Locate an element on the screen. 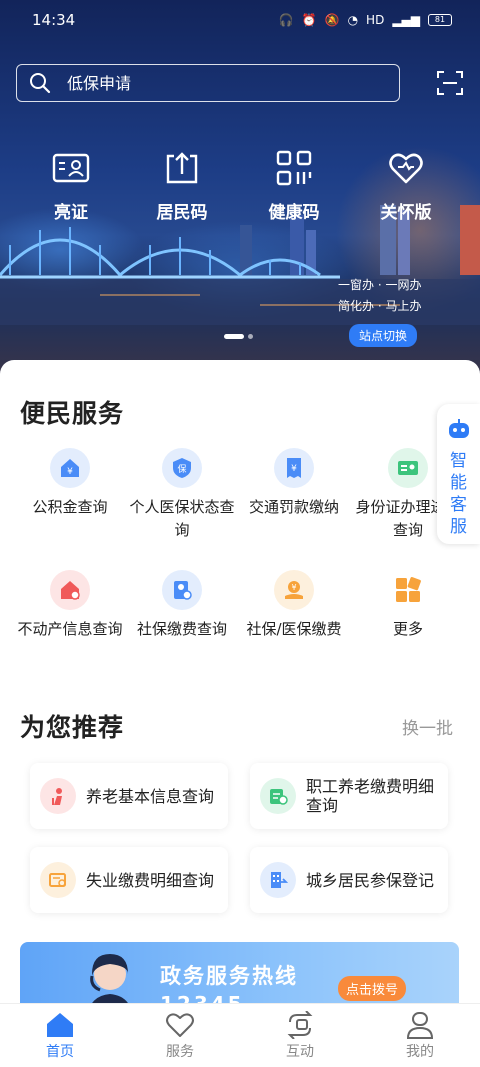 This screenshot has height=1067, width=480. hero-slogan: 一窗办 · 一网办 简化办 · 马上办 is located at coordinates (379, 296).